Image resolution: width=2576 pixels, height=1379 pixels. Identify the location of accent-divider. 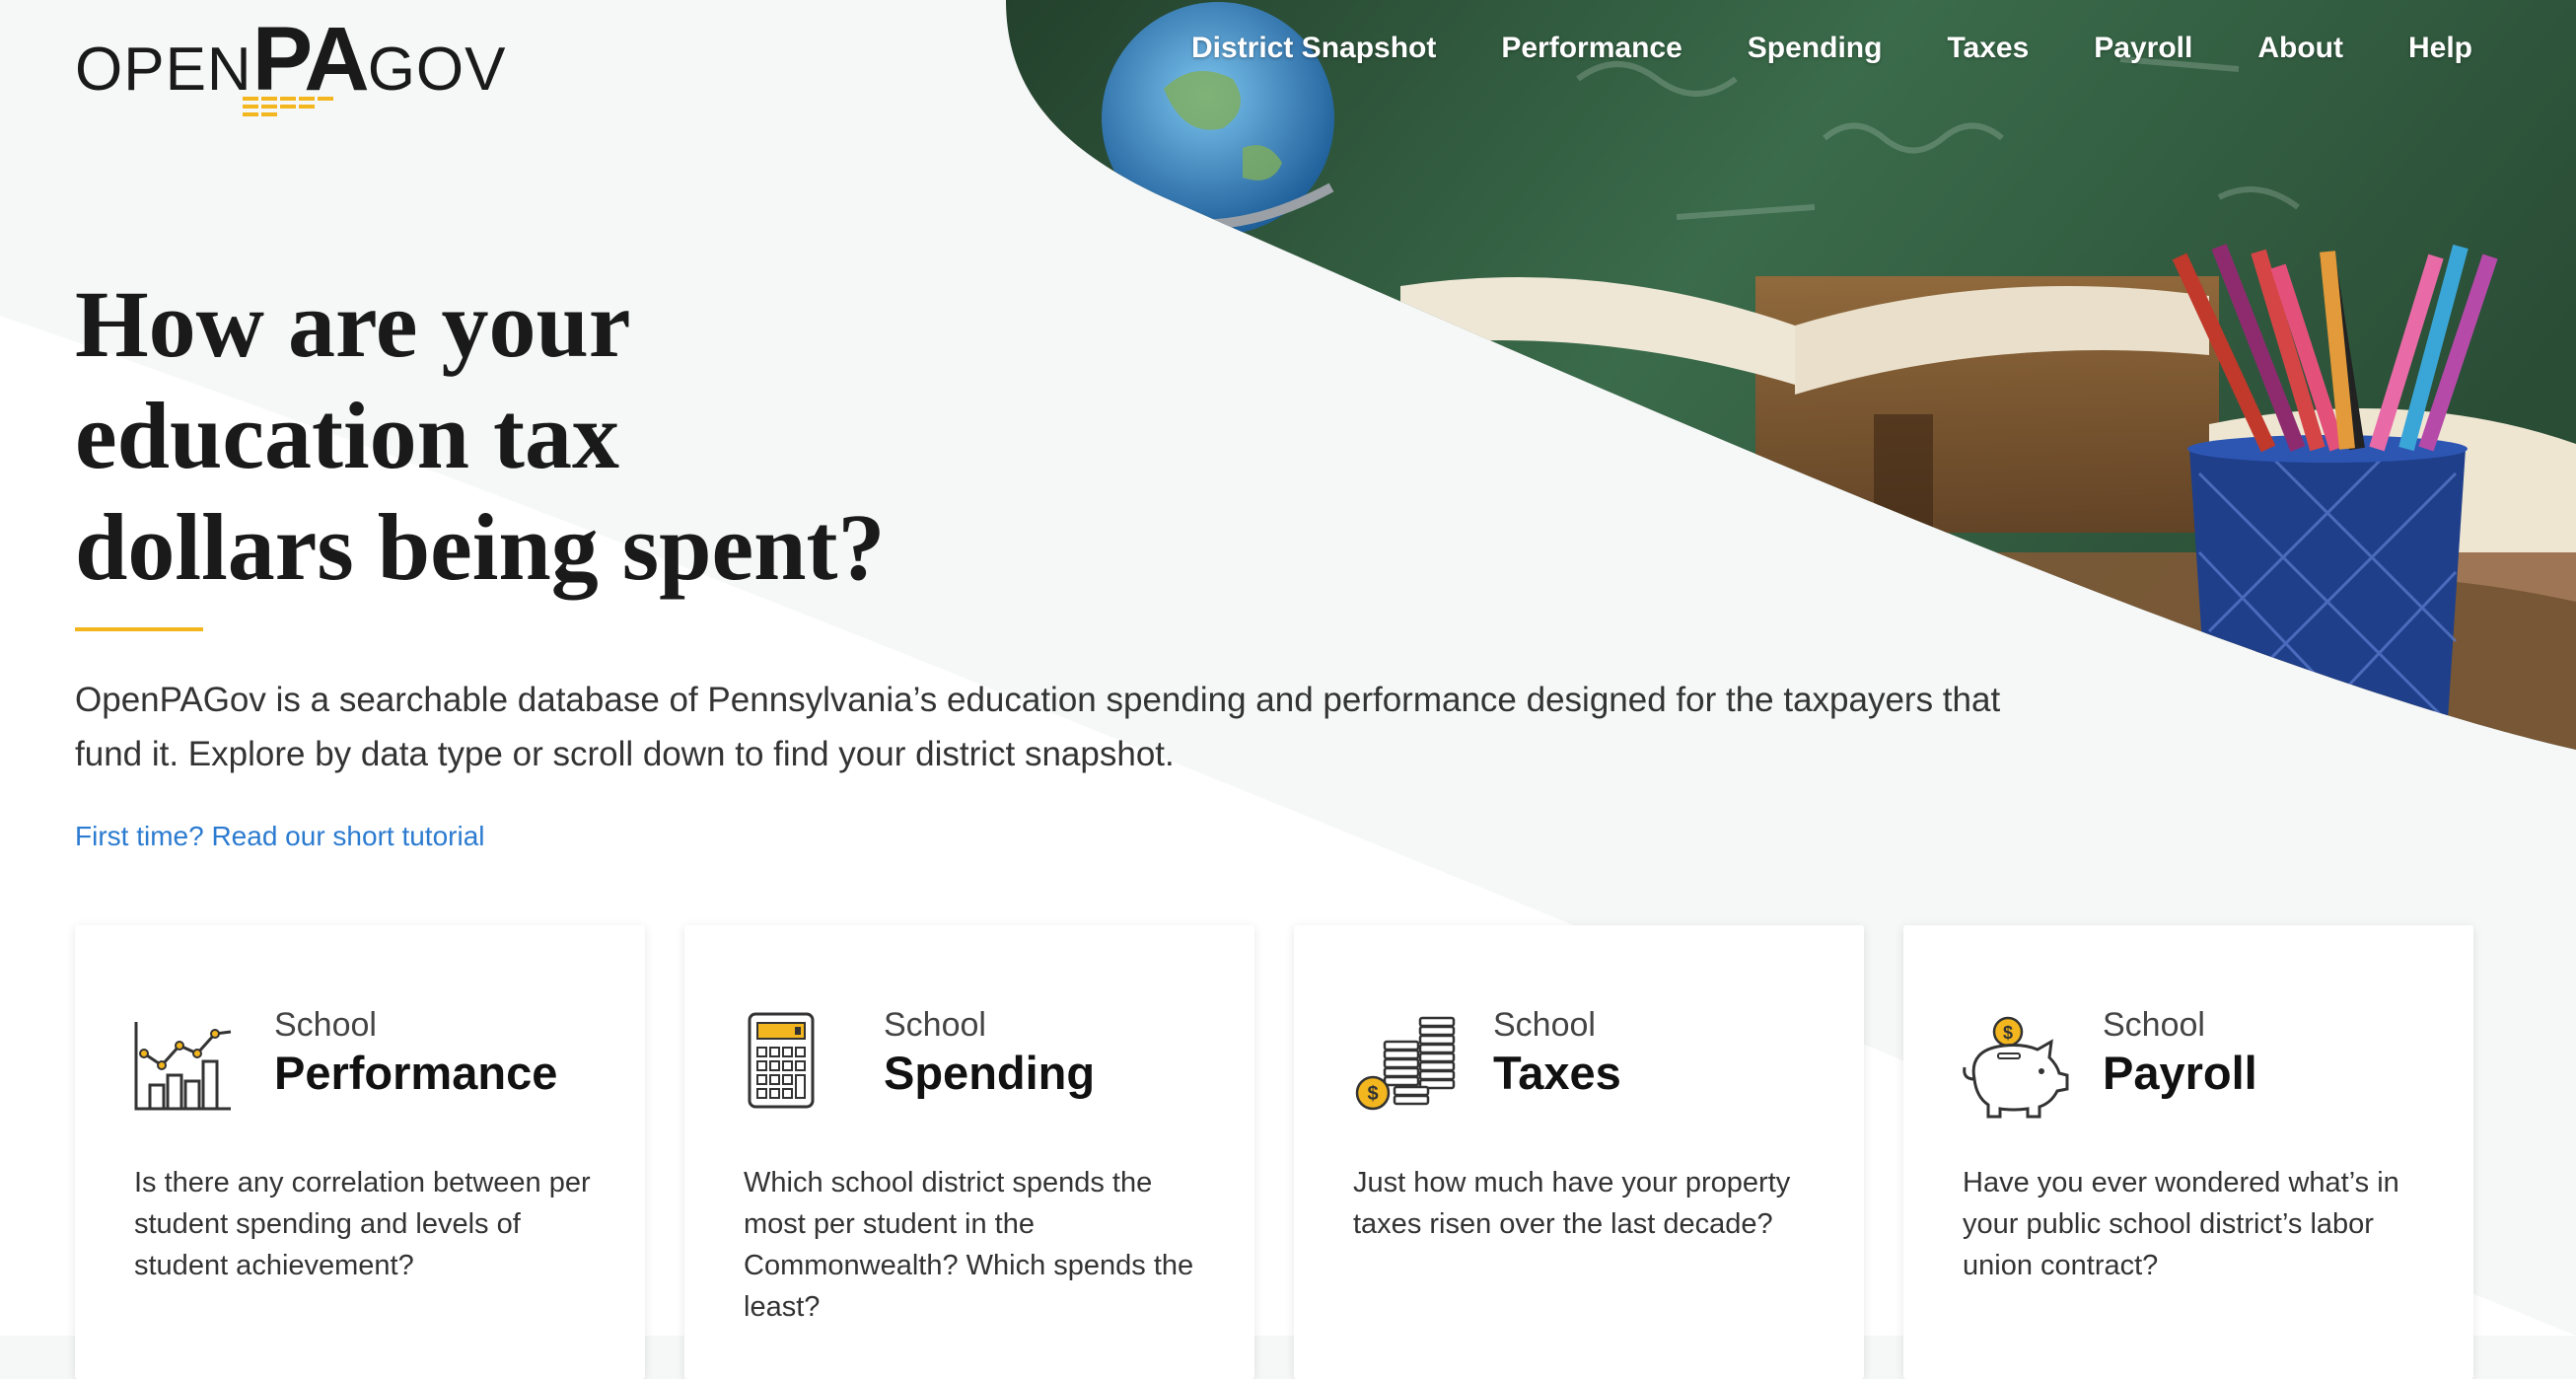
(139, 629).